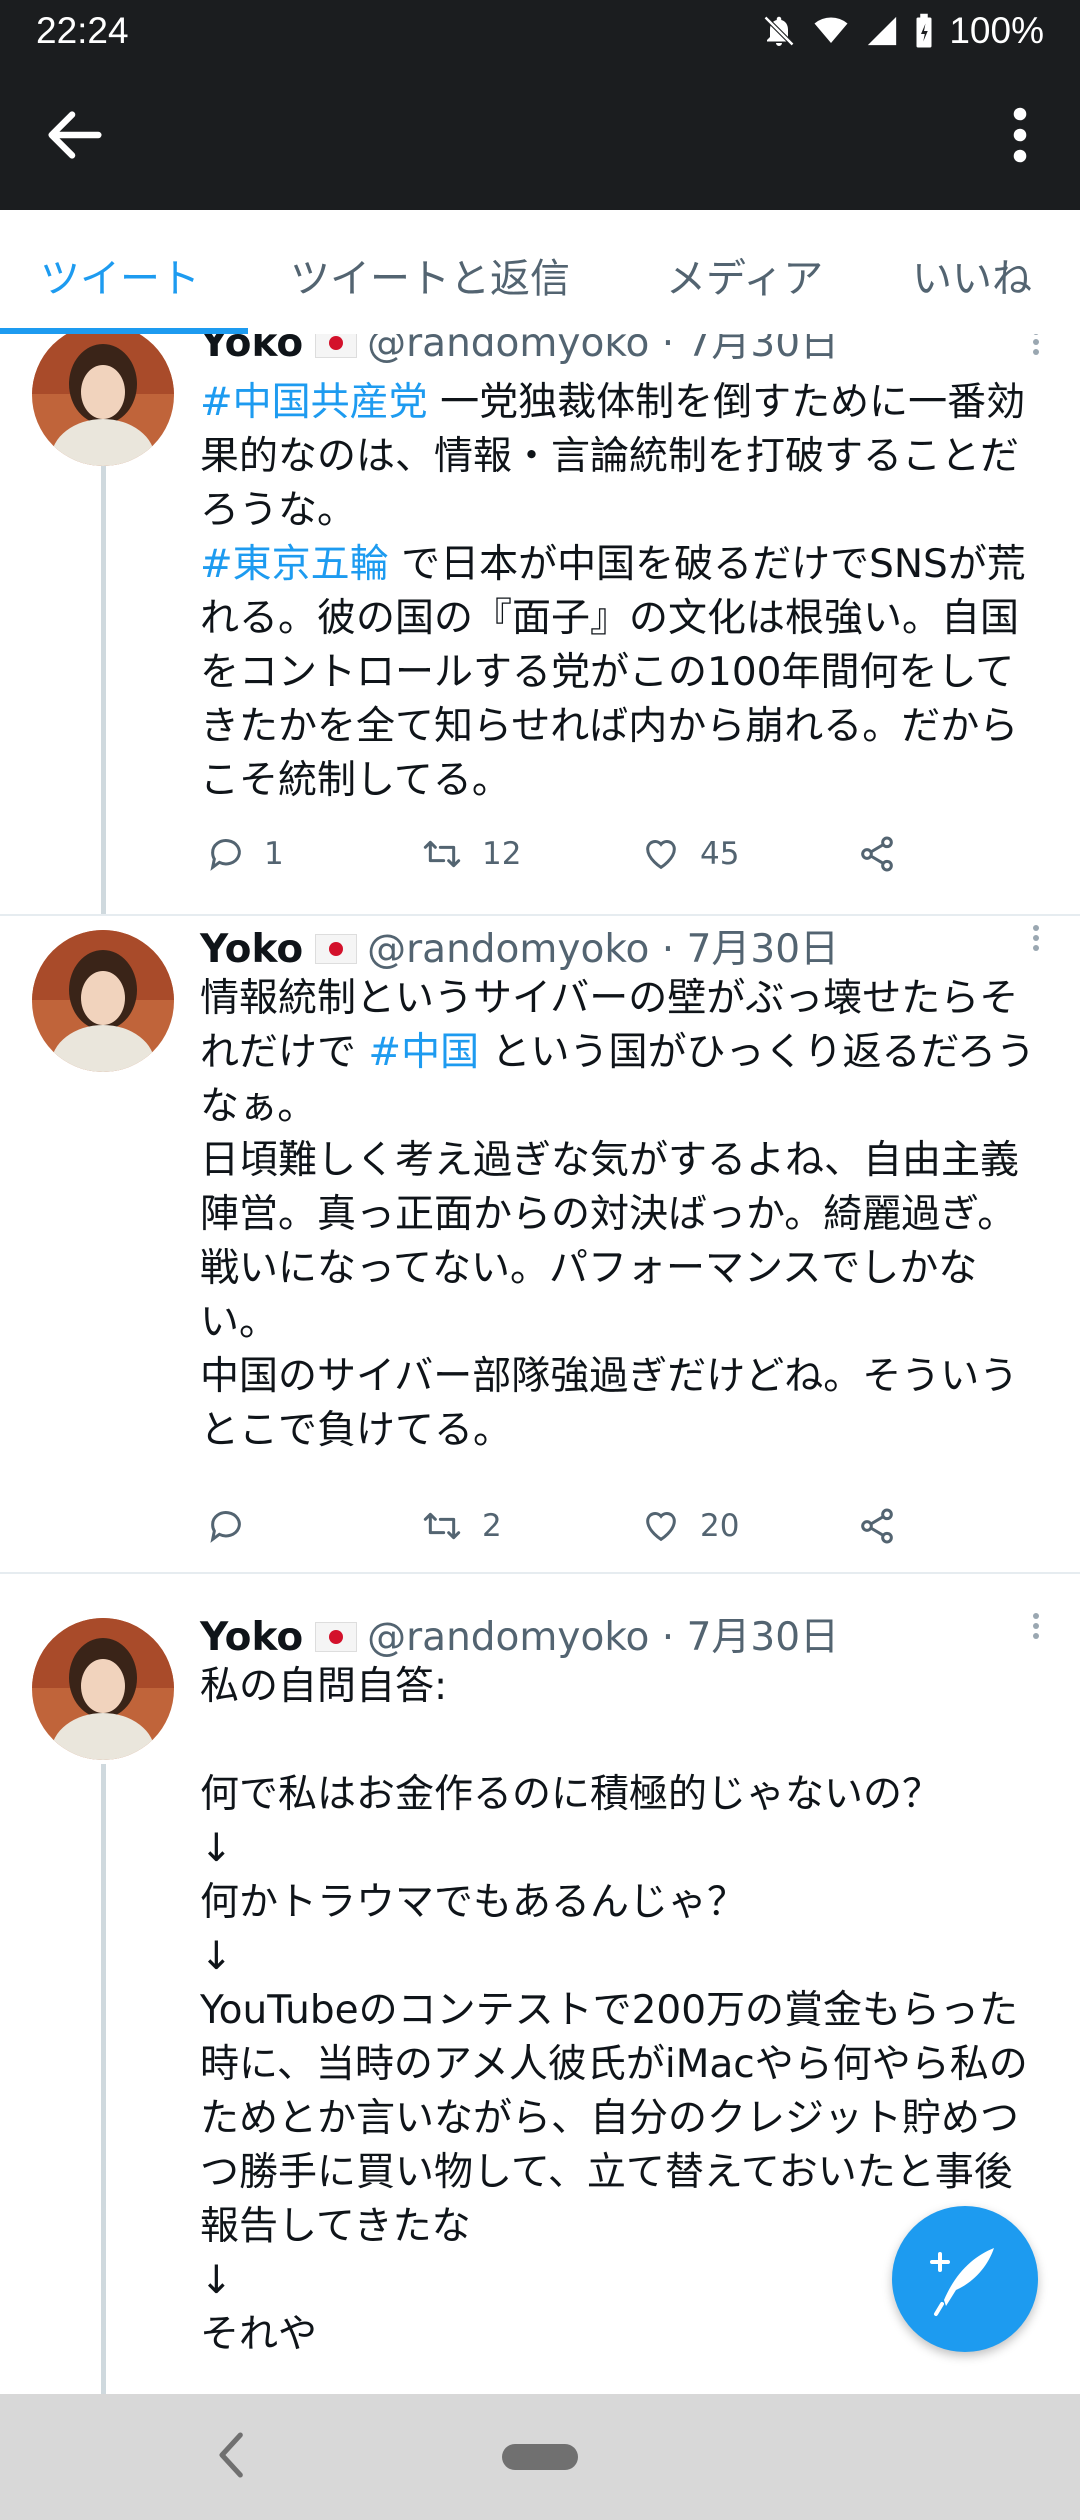 This screenshot has width=1080, height=2520. What do you see at coordinates (120, 275) in the screenshot?
I see `tab-tweets: ツイート` at bounding box center [120, 275].